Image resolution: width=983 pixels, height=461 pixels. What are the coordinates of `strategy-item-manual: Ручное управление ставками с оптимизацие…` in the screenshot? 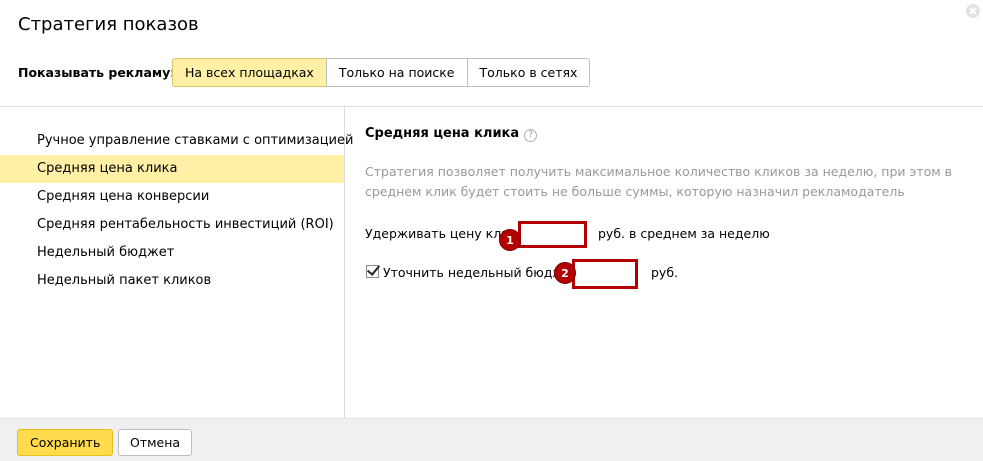 It's located at (176, 141).